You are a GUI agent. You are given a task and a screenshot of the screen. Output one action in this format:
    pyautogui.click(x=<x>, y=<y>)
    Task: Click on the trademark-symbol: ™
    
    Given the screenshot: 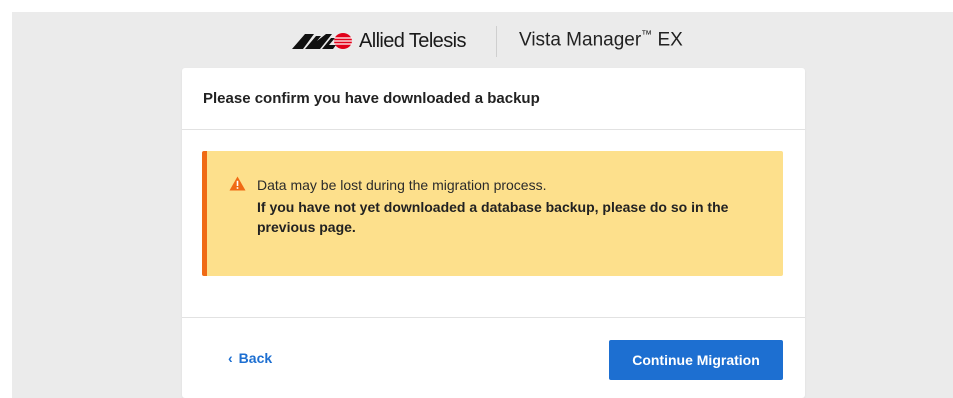 What is the action you would take?
    pyautogui.click(x=647, y=35)
    